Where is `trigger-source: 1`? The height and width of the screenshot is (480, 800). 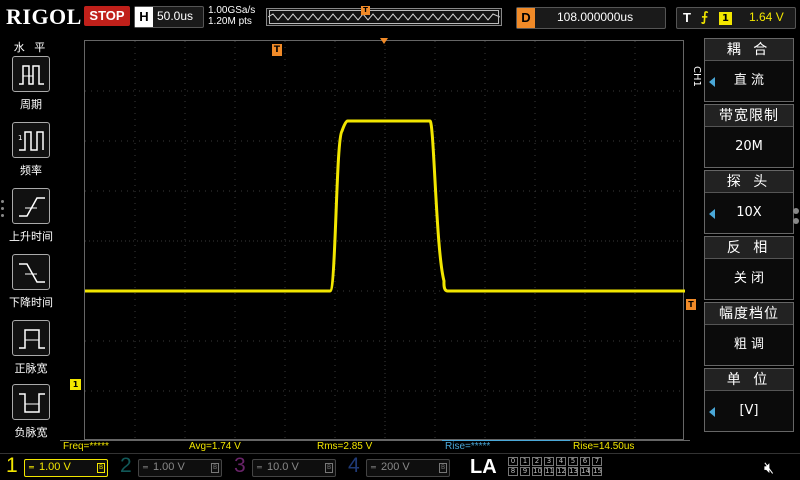 trigger-source: 1 is located at coordinates (725, 18).